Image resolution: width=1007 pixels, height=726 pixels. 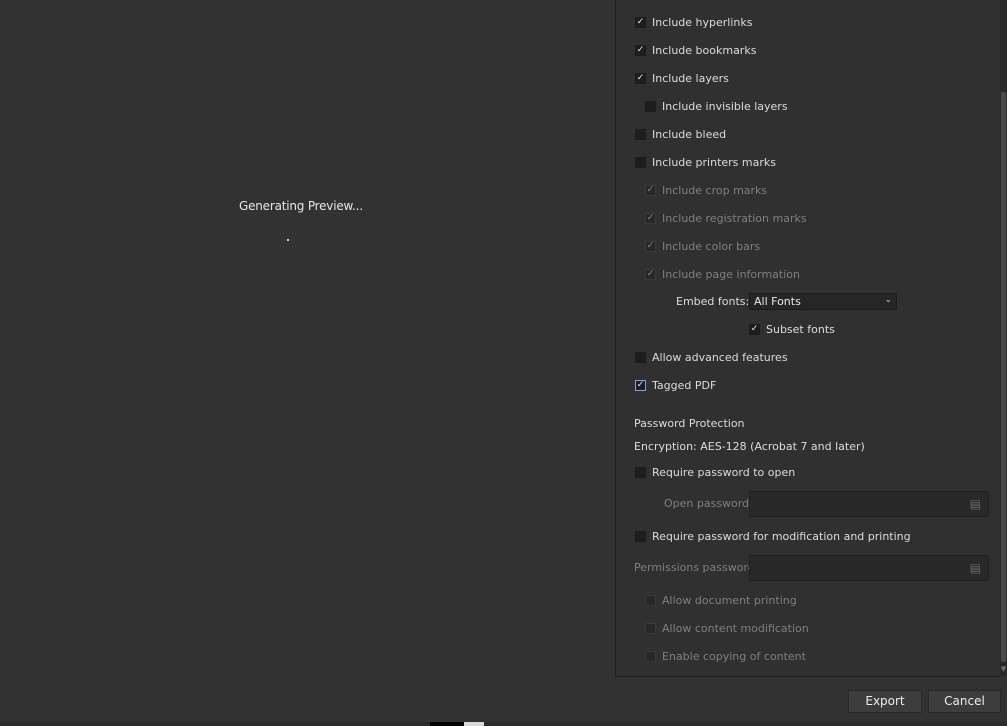 I want to click on open-password-label: Open password, so click(x=707, y=503).